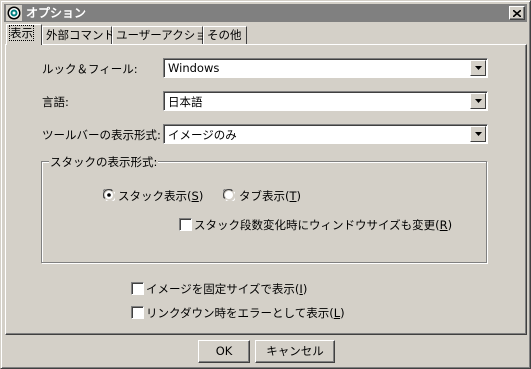  I want to click on radio-stack-display-label: スタック表示(S), so click(160, 196).